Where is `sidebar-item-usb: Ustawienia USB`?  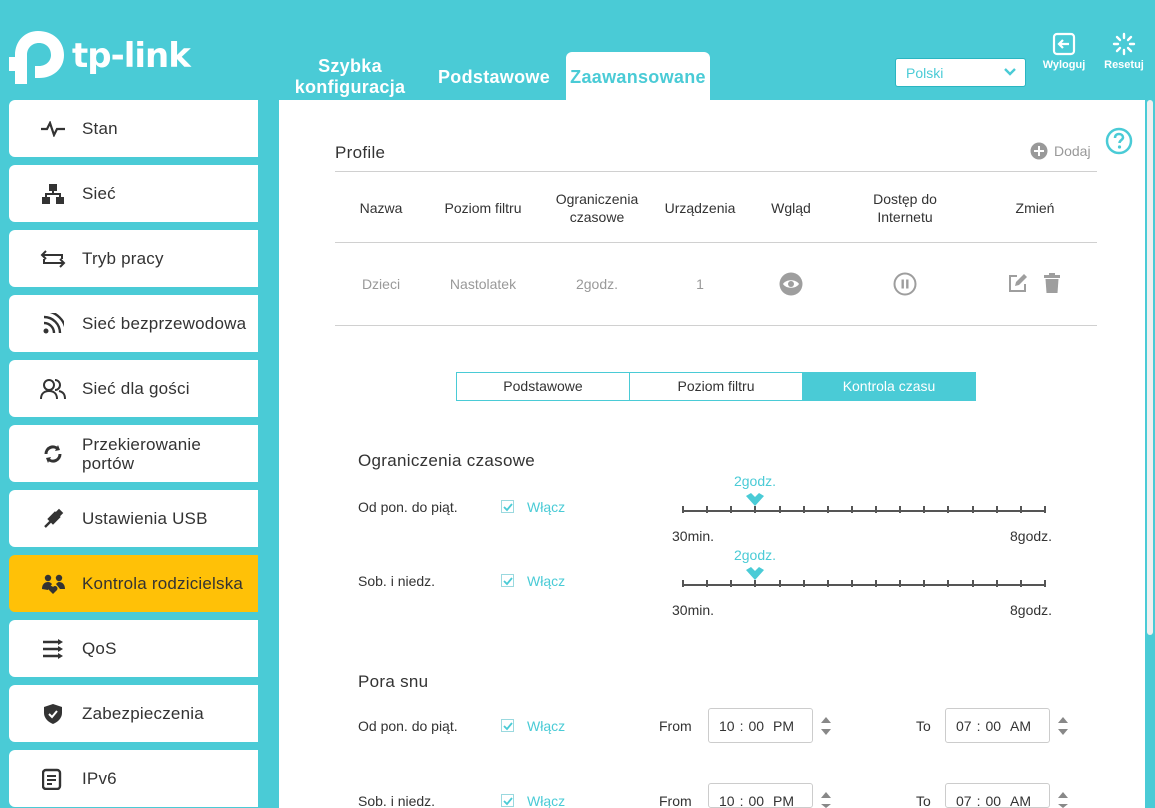 sidebar-item-usb: Ustawienia USB is located at coordinates (133, 518).